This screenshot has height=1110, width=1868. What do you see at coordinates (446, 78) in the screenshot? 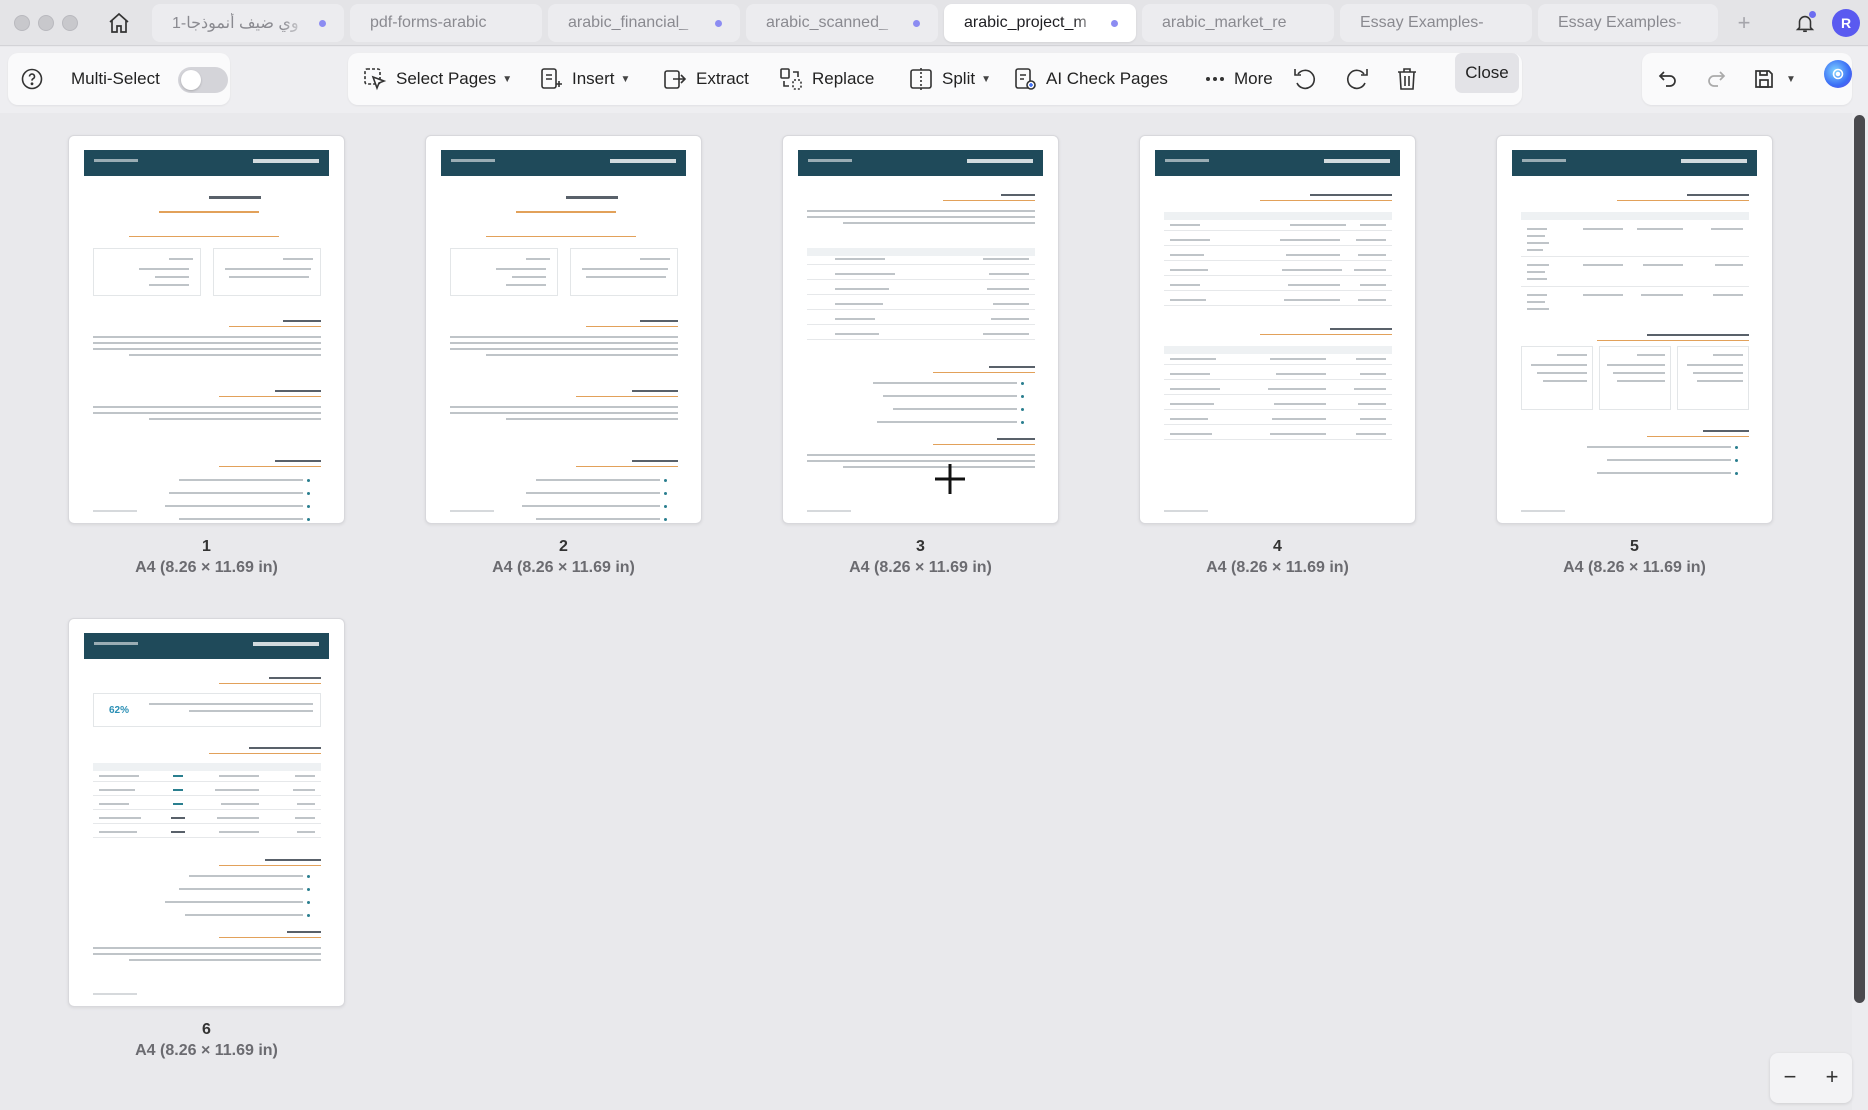
I see `select-pages-label: Select Pages` at bounding box center [446, 78].